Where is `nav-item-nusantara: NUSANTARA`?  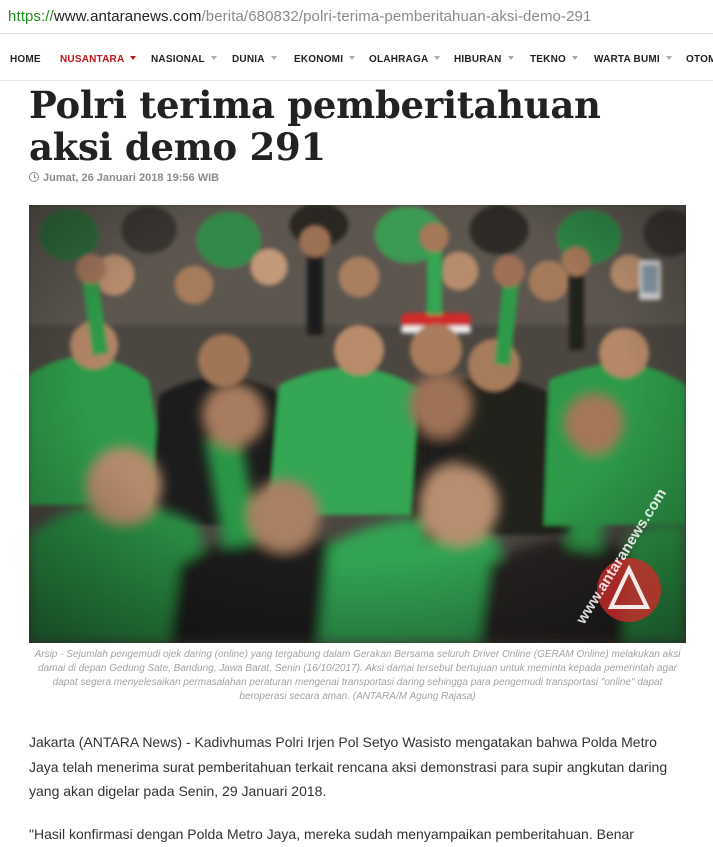
nav-item-nusantara: NUSANTARA is located at coordinates (98, 59).